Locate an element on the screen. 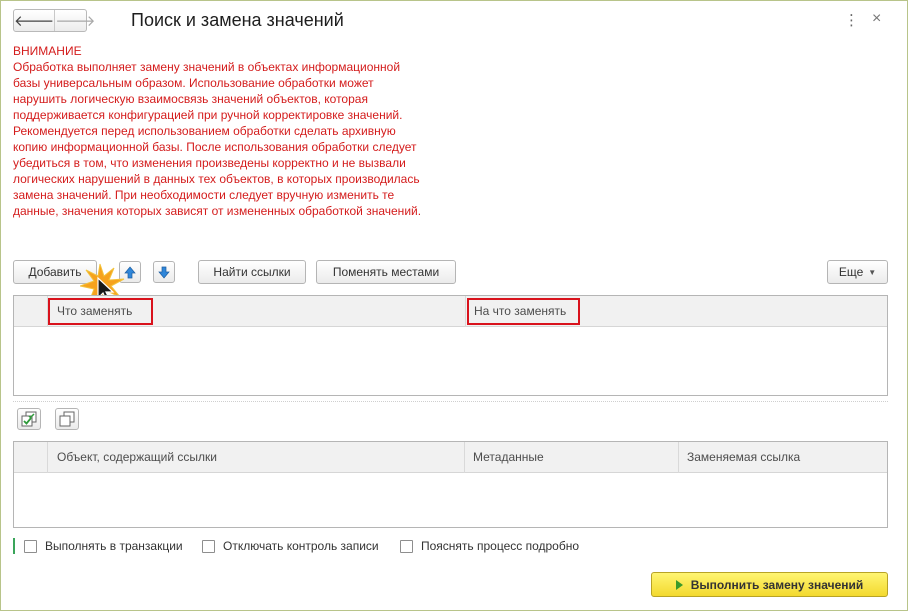 Image resolution: width=908 pixels, height=611 pixels. more-button: Еще ▼ is located at coordinates (857, 272).